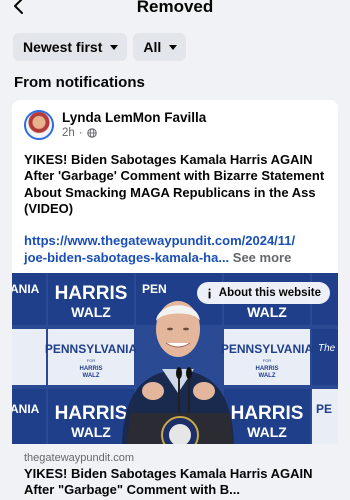 The image size is (350, 500). Describe the element at coordinates (134, 117) in the screenshot. I see `author-name: Lynda LemMon Favilla` at that location.